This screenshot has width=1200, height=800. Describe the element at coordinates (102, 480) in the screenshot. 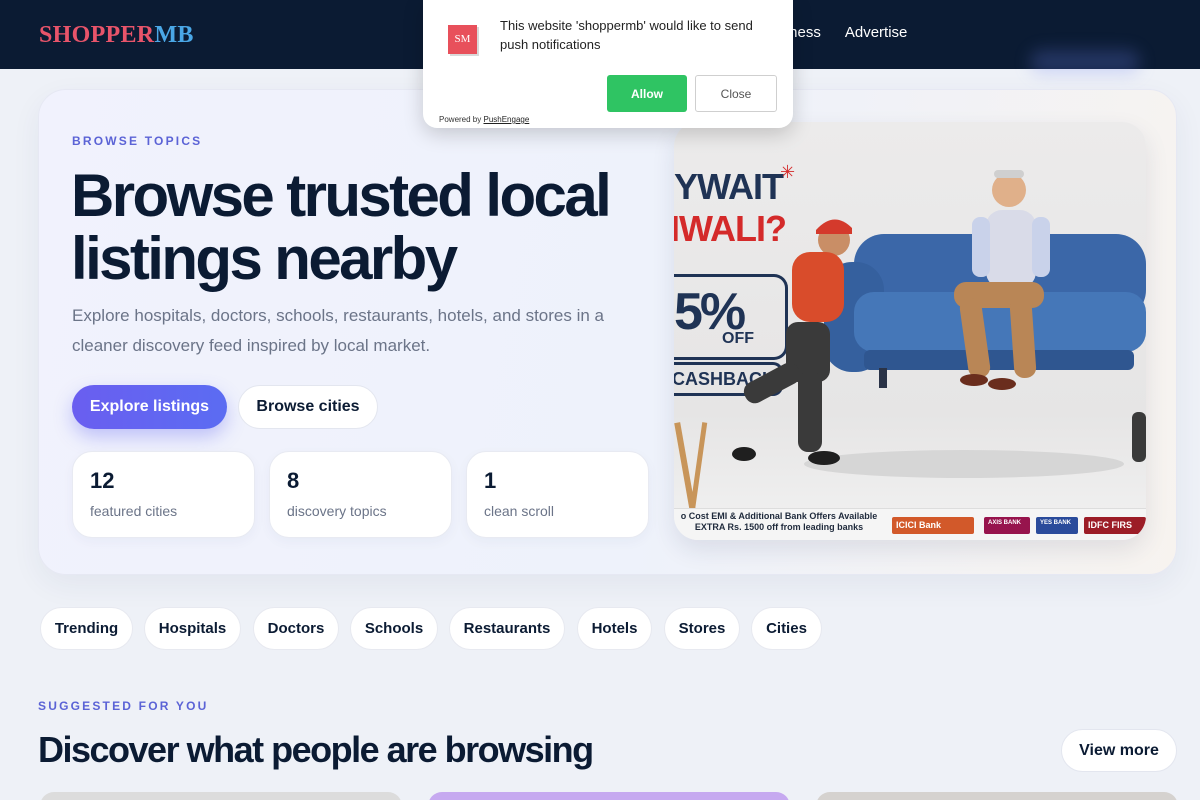

I see `stat-value: 12` at that location.